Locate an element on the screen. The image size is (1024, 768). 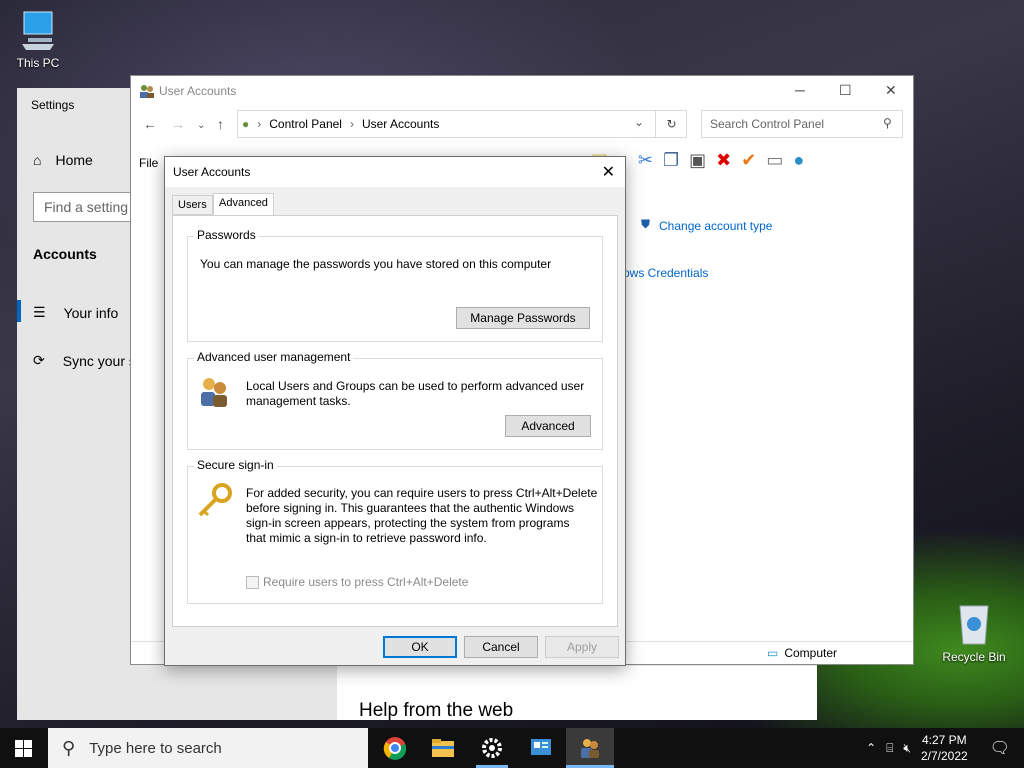
taskbar-search-box: ⚲ Type here to search is located at coordinates (208, 748).